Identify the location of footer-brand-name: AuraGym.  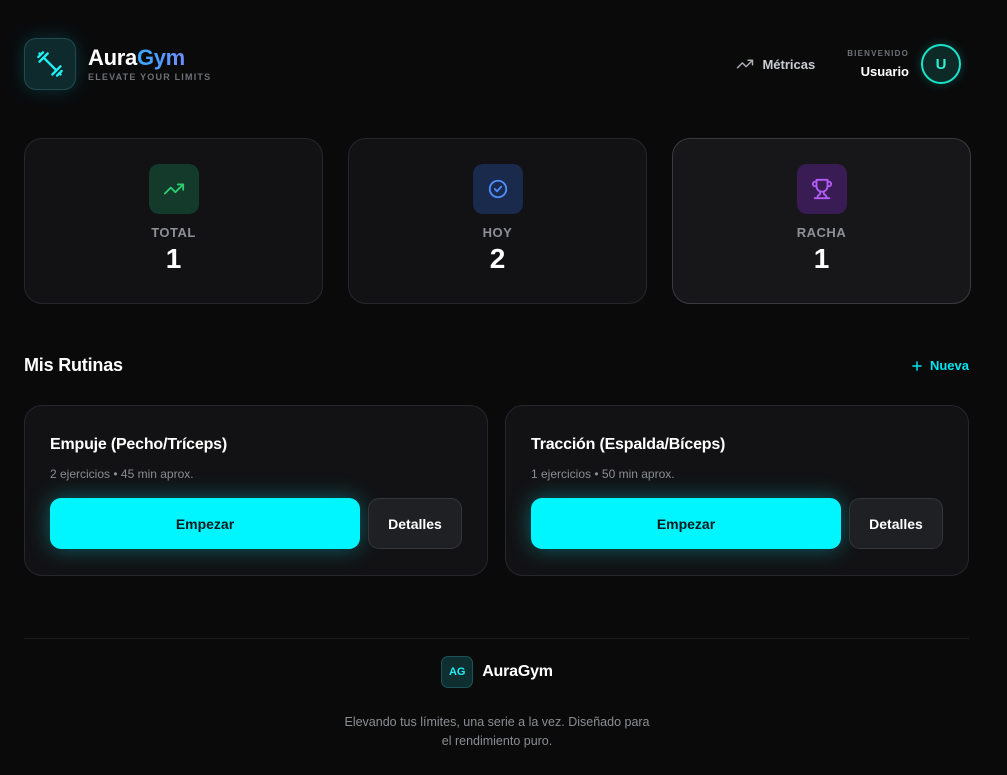
(517, 671).